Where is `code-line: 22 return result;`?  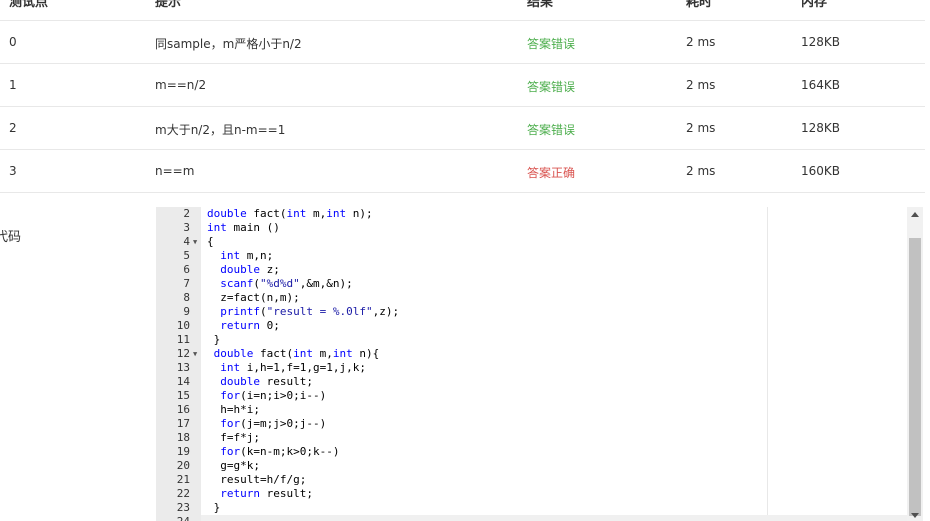
code-line: 22 return result; is located at coordinates (531, 494).